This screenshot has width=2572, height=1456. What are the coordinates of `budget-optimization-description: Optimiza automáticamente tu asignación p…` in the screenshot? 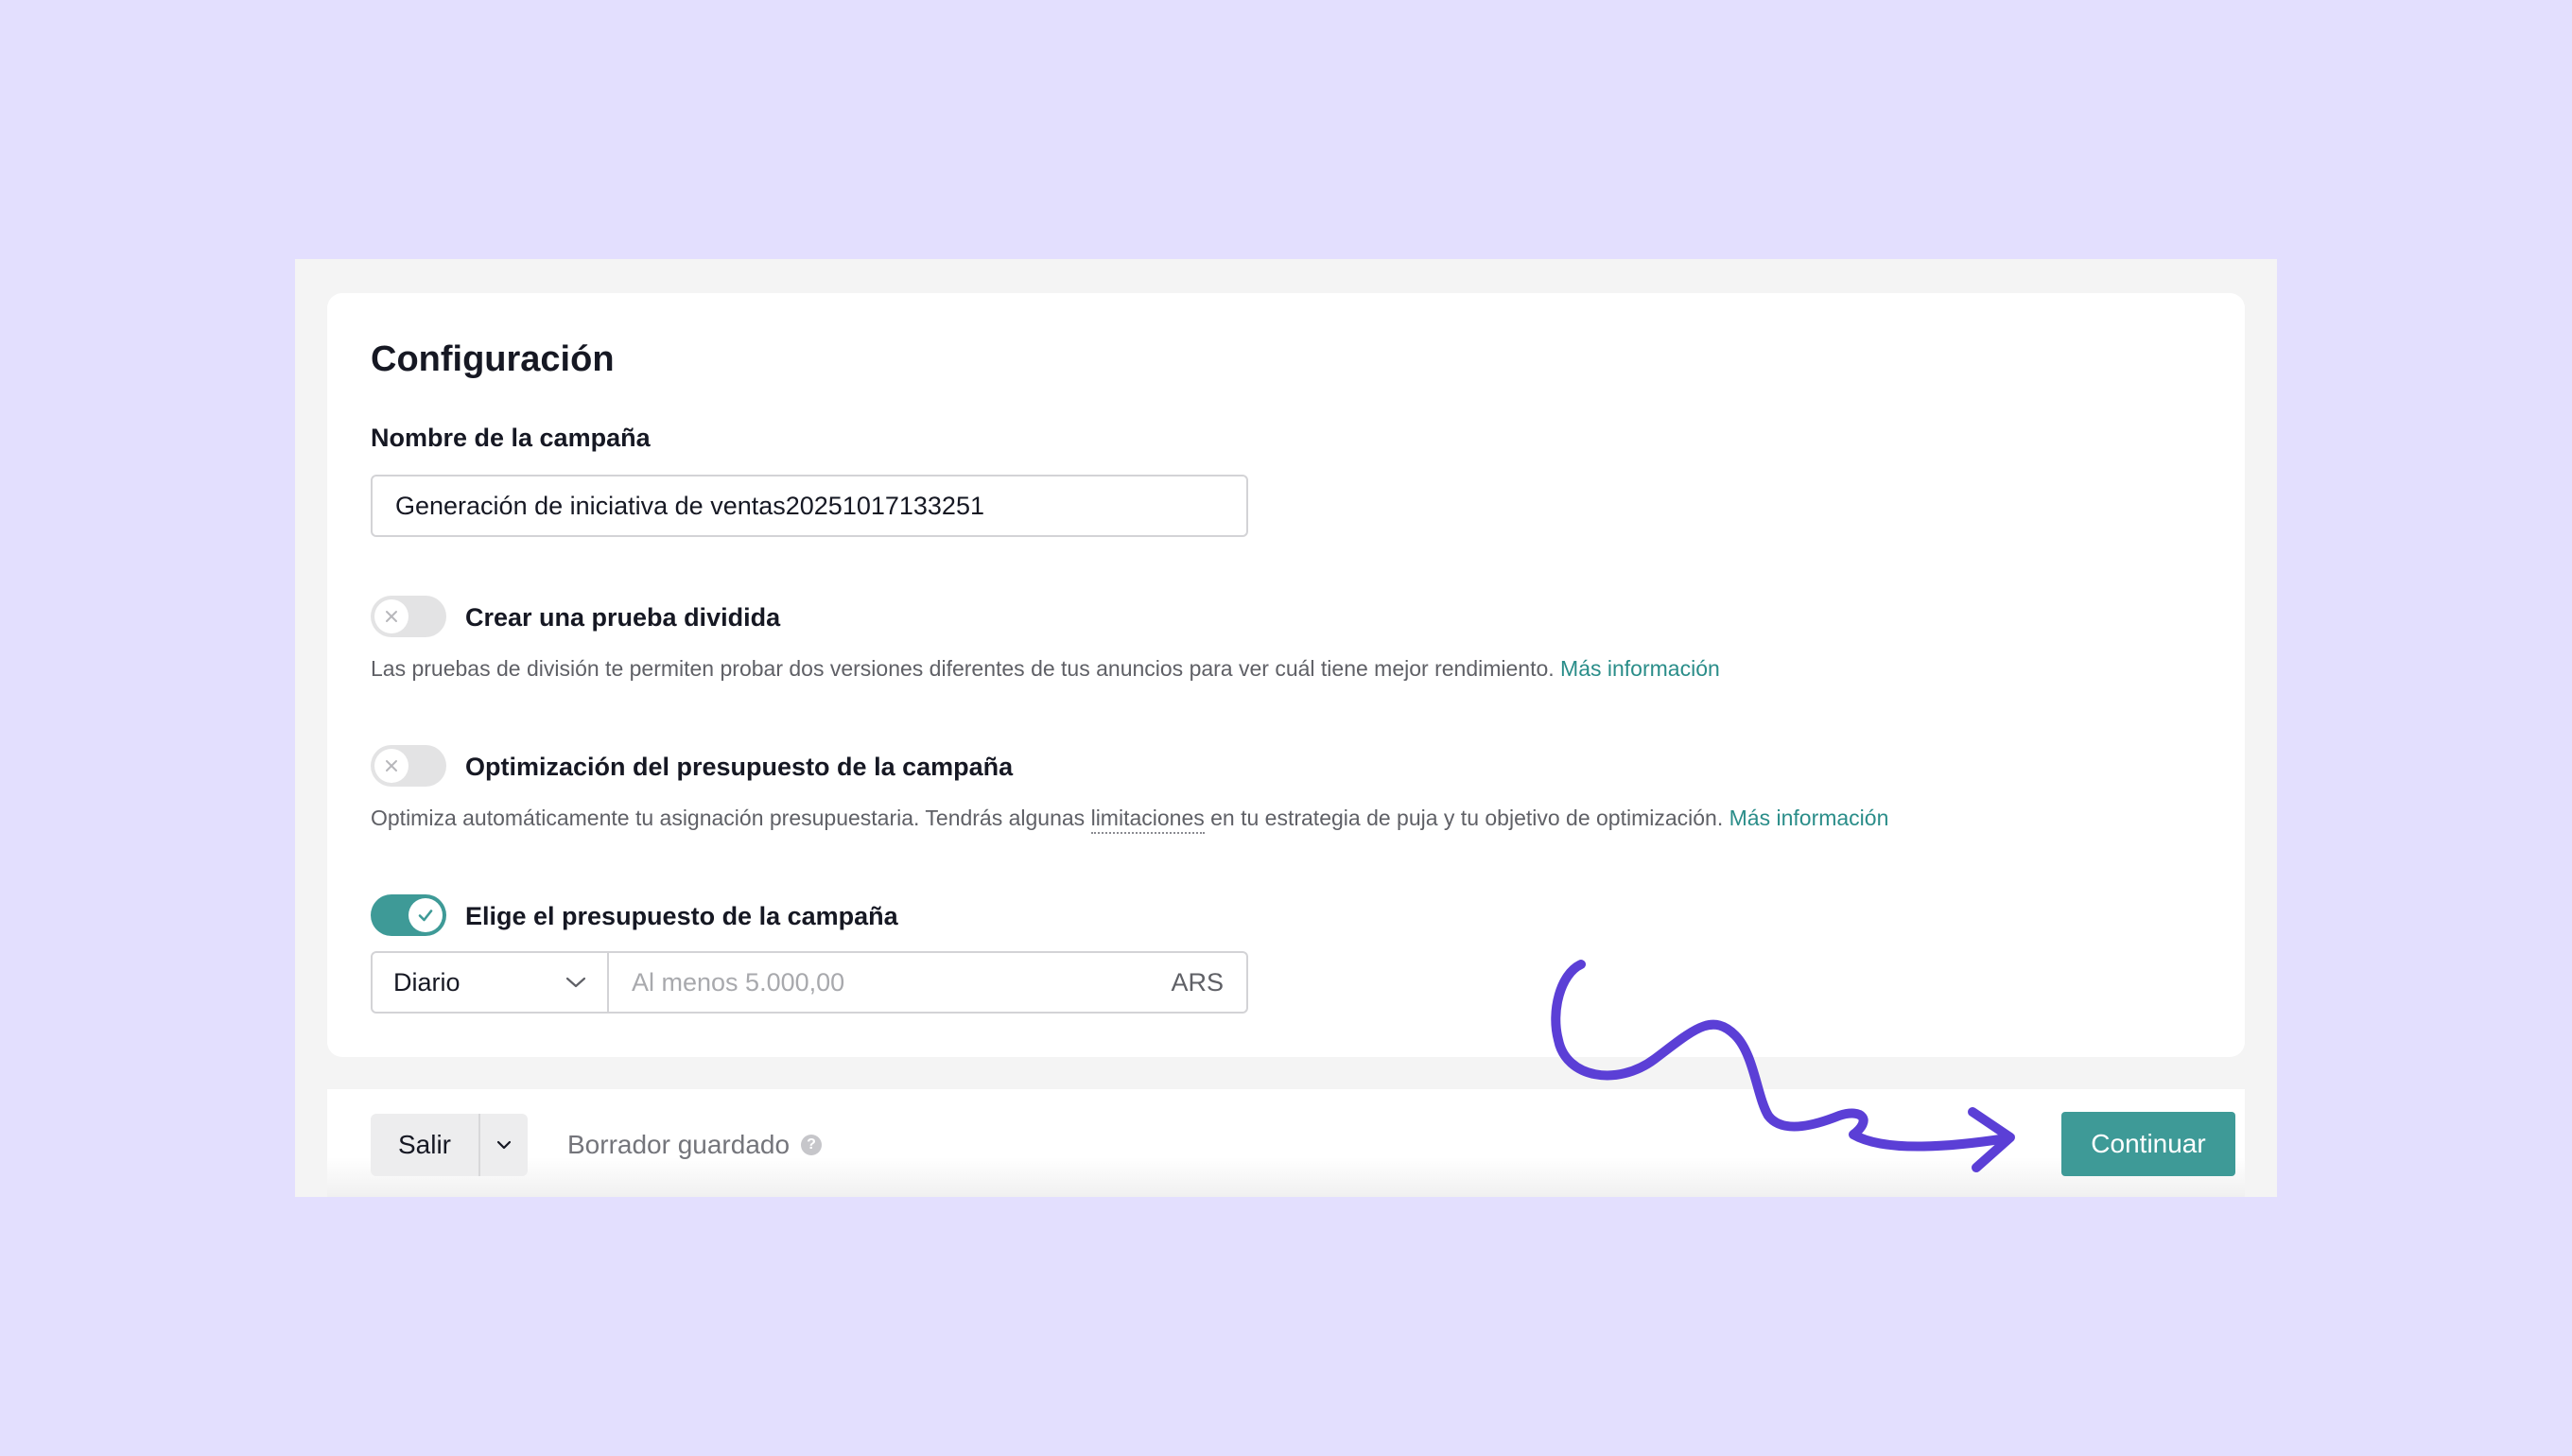 It's located at (1130, 820).